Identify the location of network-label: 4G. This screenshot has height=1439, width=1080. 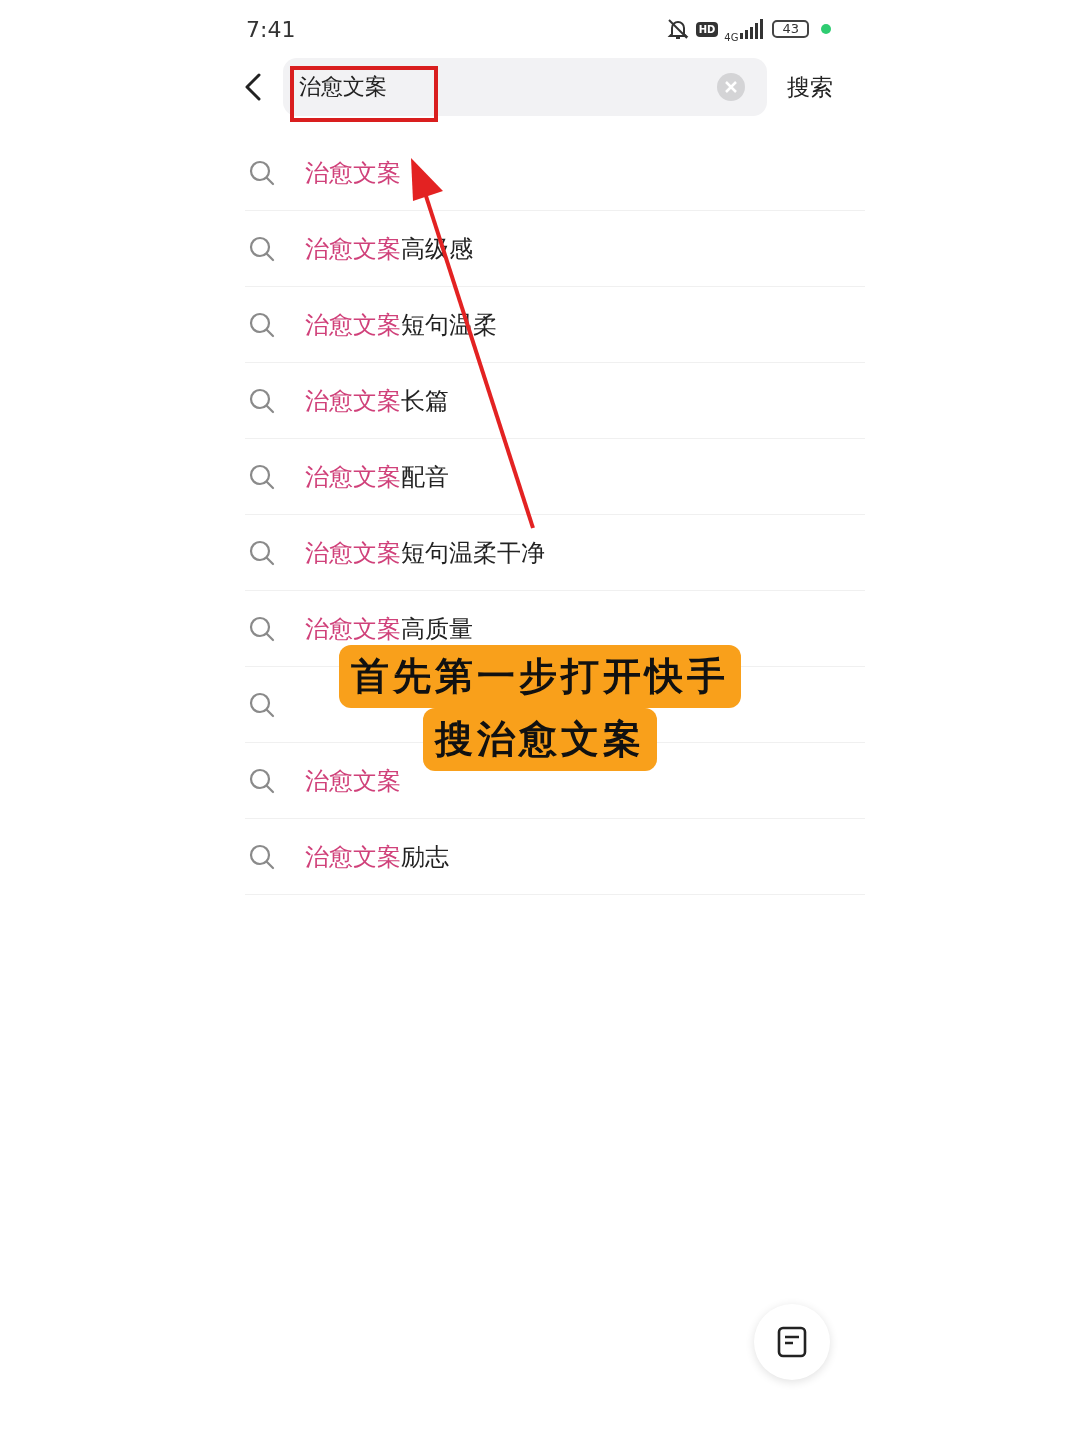
(731, 37).